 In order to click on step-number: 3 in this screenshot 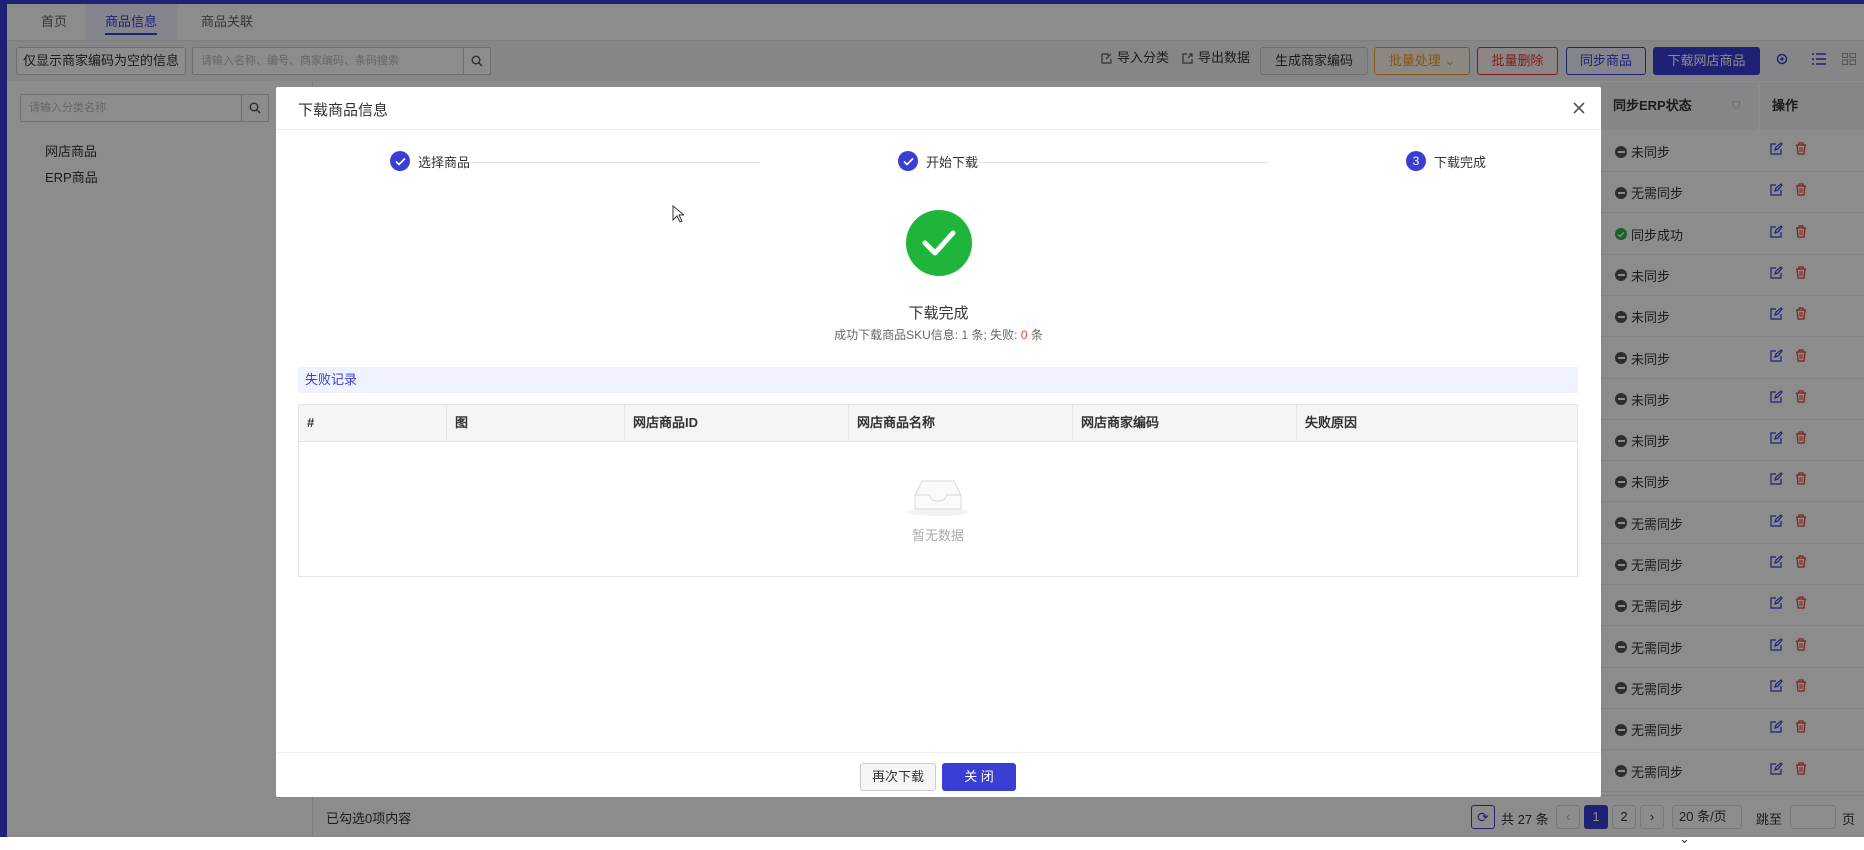, I will do `click(1416, 161)`.